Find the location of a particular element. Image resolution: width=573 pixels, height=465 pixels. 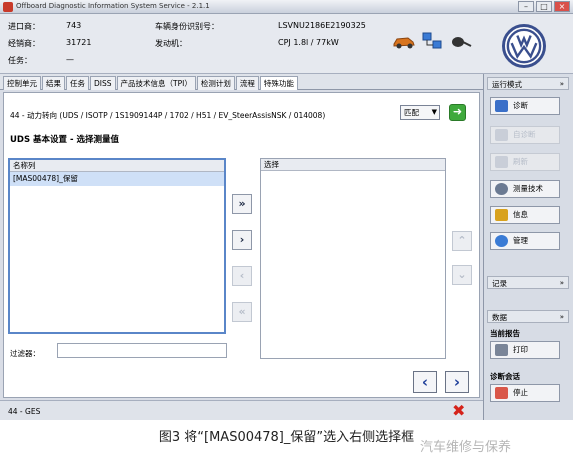

network-icon is located at coordinates (432, 41).